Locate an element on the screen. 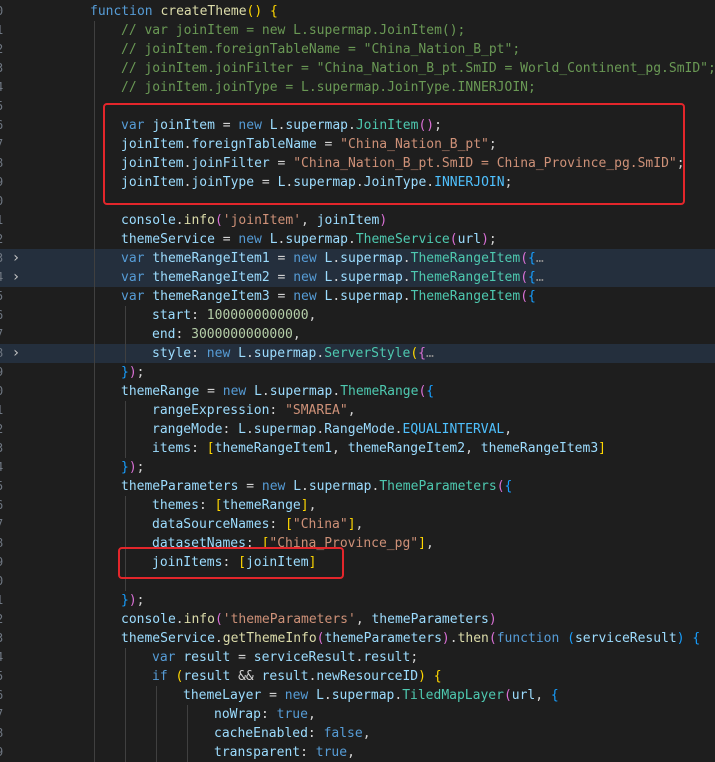 This screenshot has height=762, width=715. line-number: 4 is located at coordinates (2, 277).